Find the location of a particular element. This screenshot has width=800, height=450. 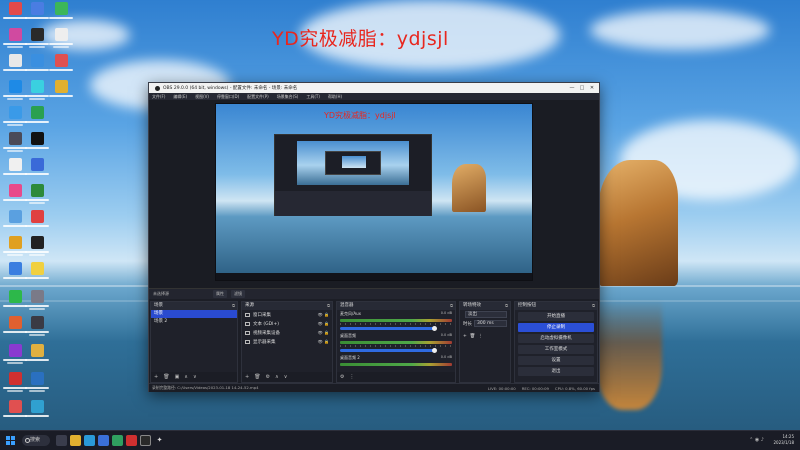

add-transition-icon: + is located at coordinates (465, 336).